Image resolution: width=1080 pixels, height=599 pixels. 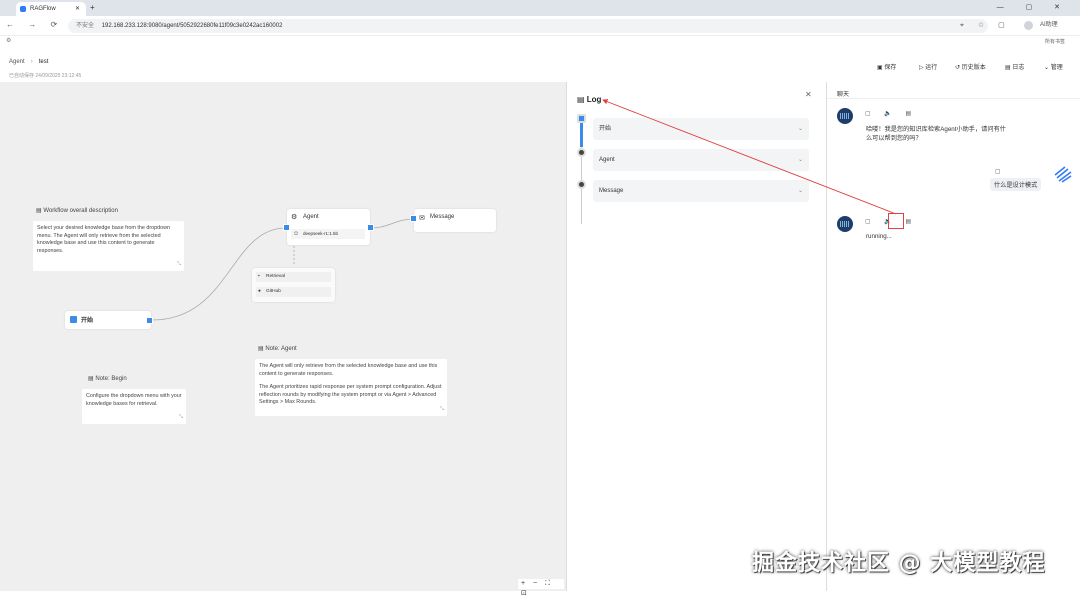 What do you see at coordinates (77, 211) in the screenshot?
I see `workflow-note-title: ▤ Workflow overall description` at bounding box center [77, 211].